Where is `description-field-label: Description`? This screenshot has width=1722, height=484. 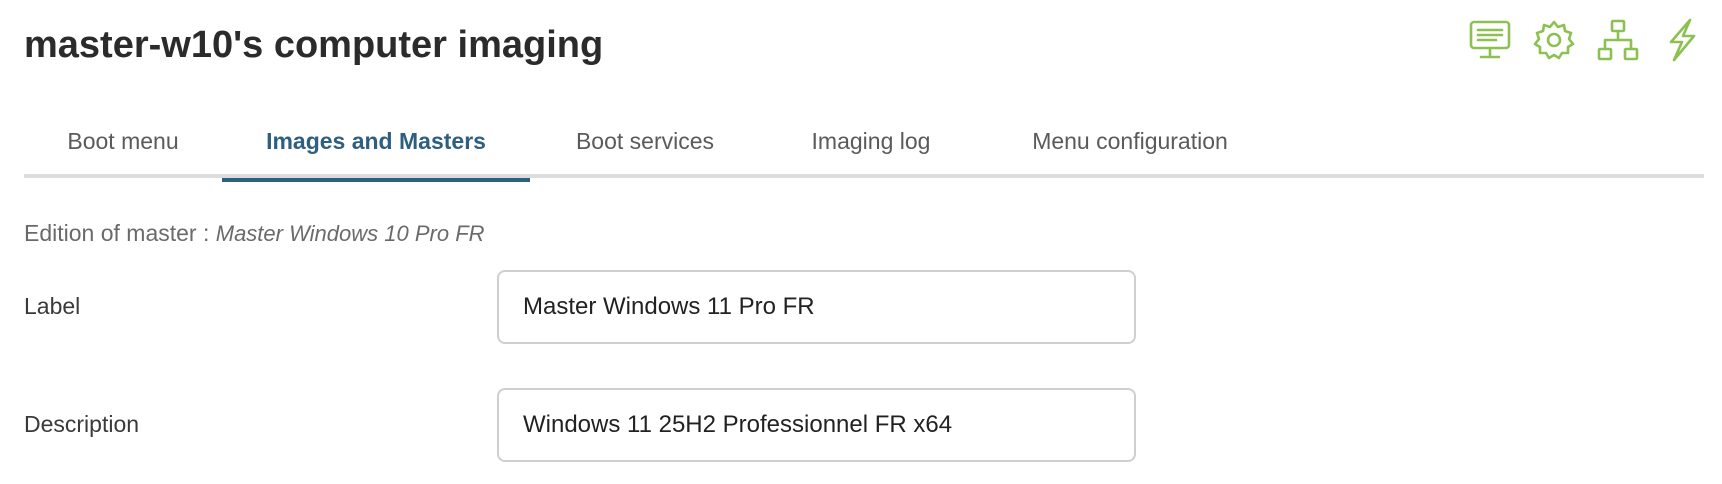
description-field-label: Description is located at coordinates (82, 424).